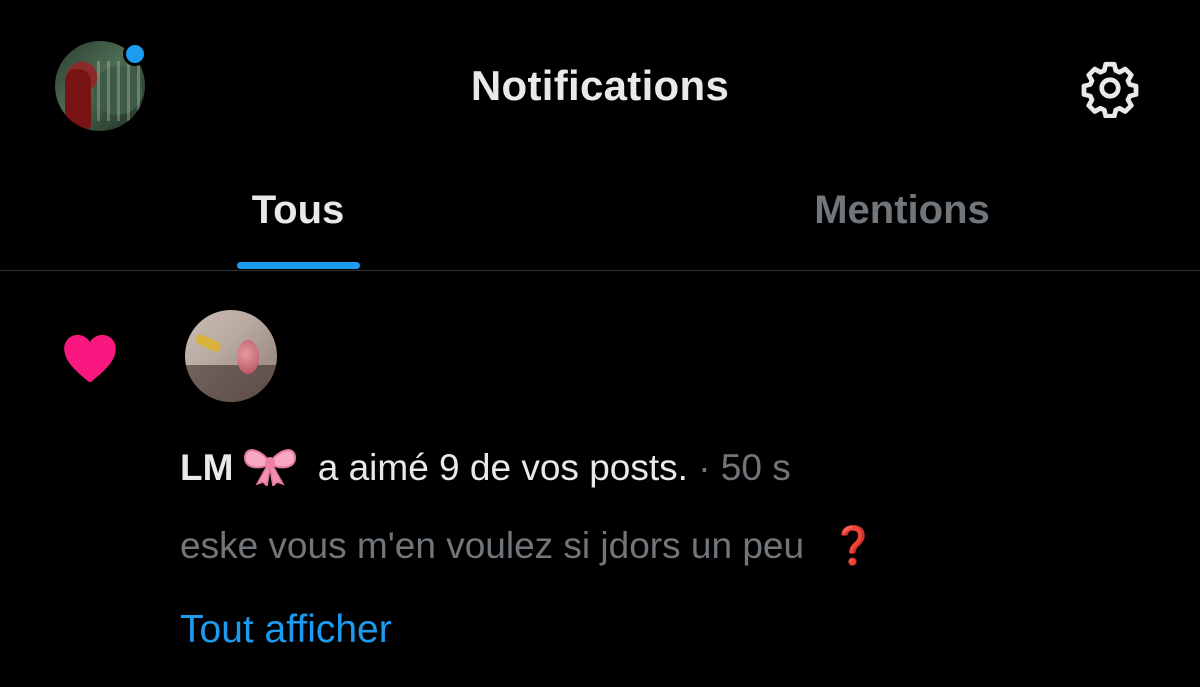 The image size is (1200, 687). What do you see at coordinates (492, 545) in the screenshot?
I see `post-preview-text: eske vous m'en voulez si jdors un peu` at bounding box center [492, 545].